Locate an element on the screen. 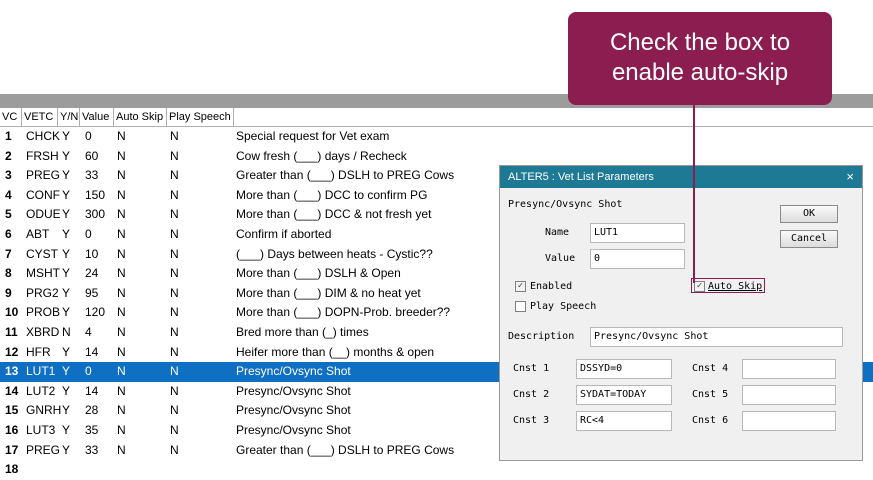 This screenshot has width=873, height=480. cell-vc: 14 is located at coordinates (12, 390).